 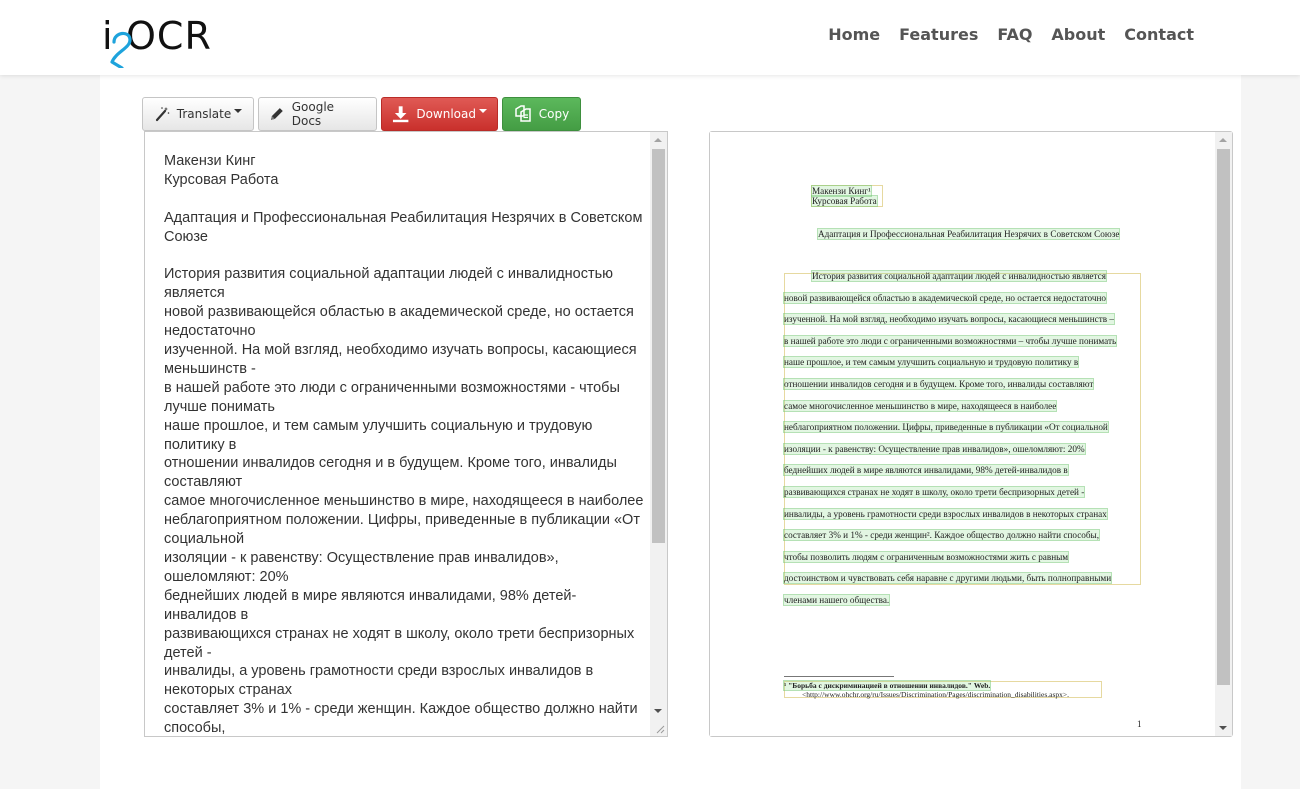 I want to click on ocr-text-line: является, so click(x=194, y=293).